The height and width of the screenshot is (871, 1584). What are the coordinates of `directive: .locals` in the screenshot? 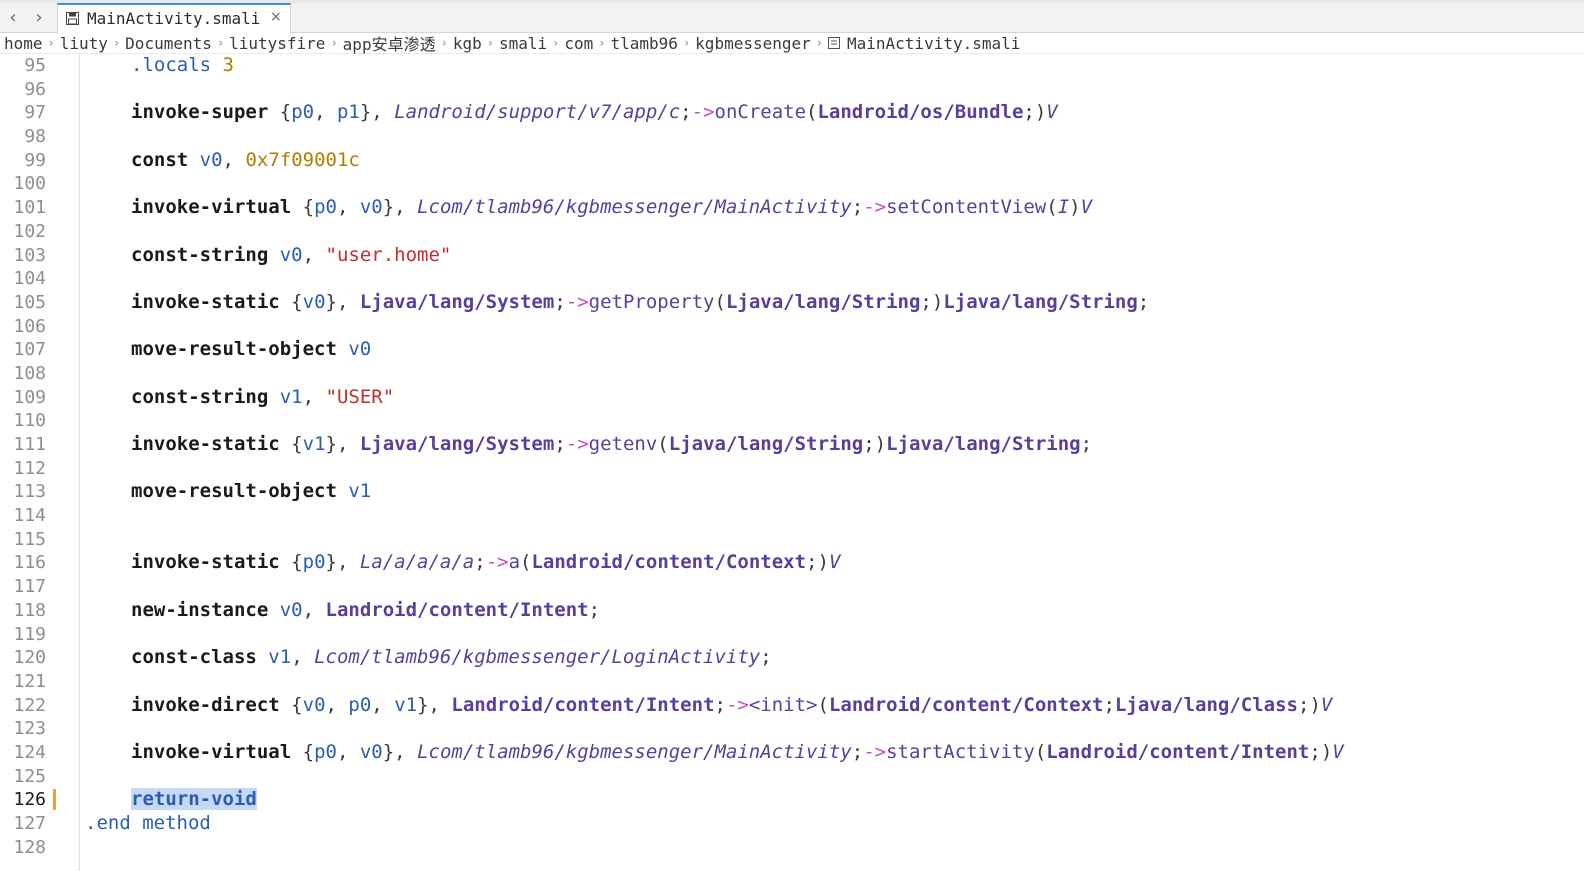 It's located at (171, 65).